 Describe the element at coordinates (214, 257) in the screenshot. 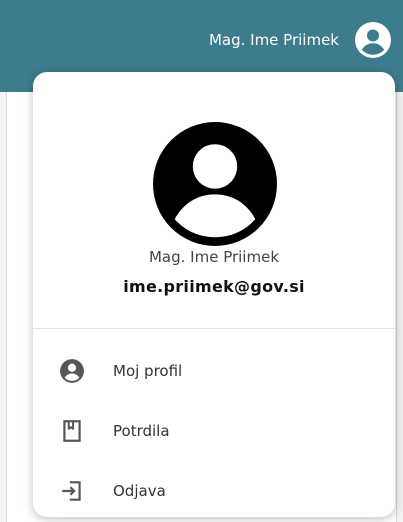

I see `profile-name: Mag. Ime Priimek` at that location.